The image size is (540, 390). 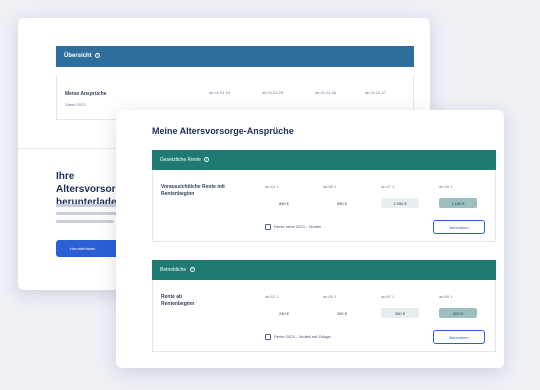 I want to click on value-cell: 350 €, so click(x=400, y=313).